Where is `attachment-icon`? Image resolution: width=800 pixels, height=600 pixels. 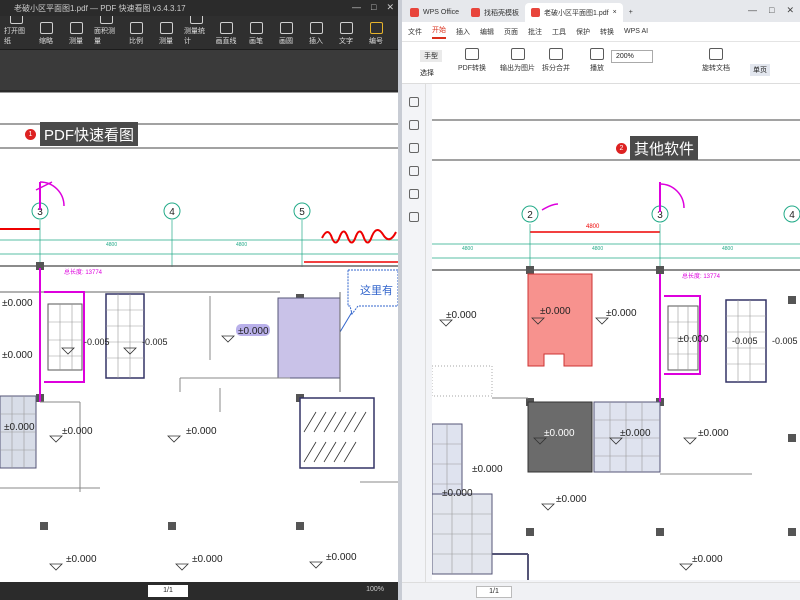 attachment-icon is located at coordinates (413, 171).